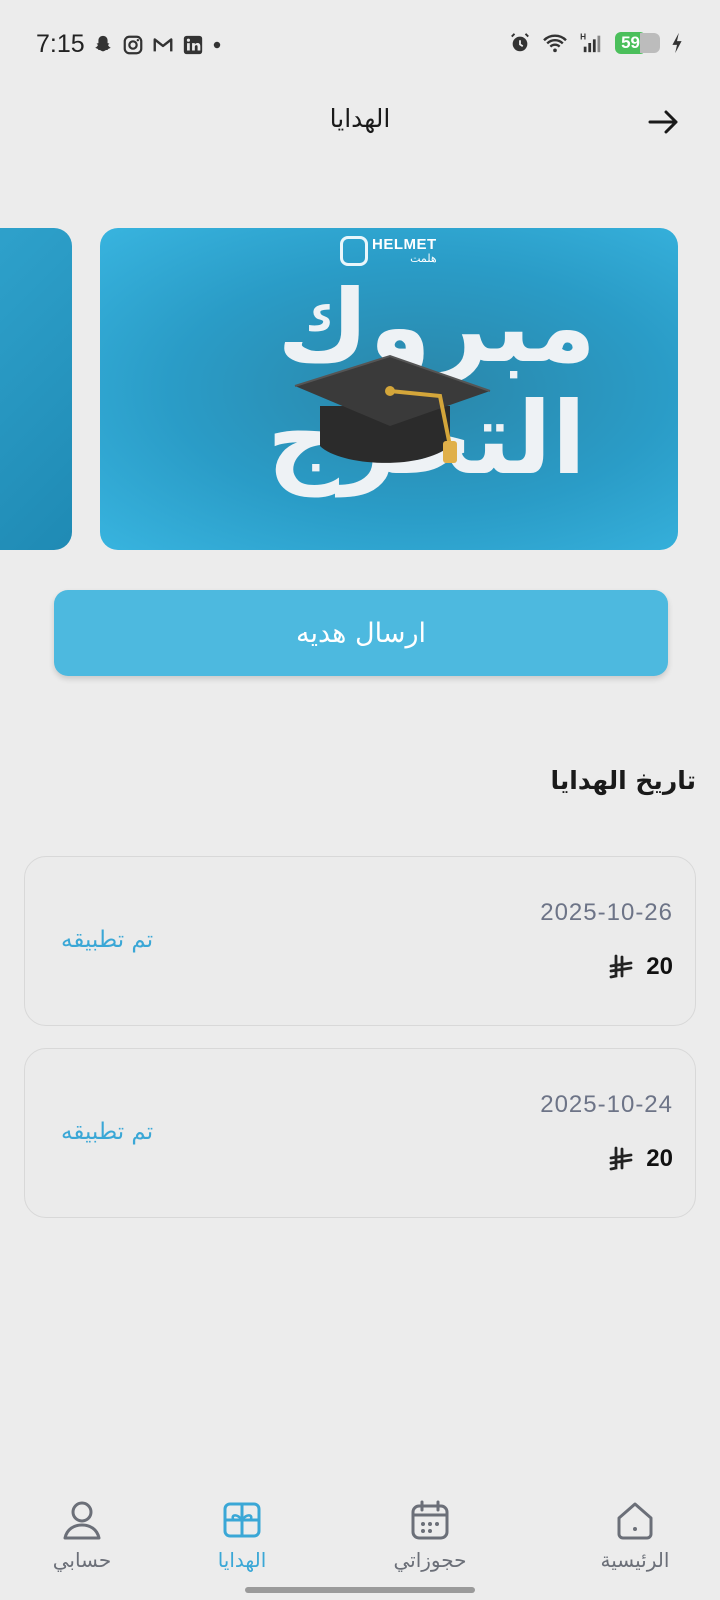  Describe the element at coordinates (360, 941) in the screenshot. I see `gift-history-card: 2025-10-26 20 تم تطبيقه` at that location.